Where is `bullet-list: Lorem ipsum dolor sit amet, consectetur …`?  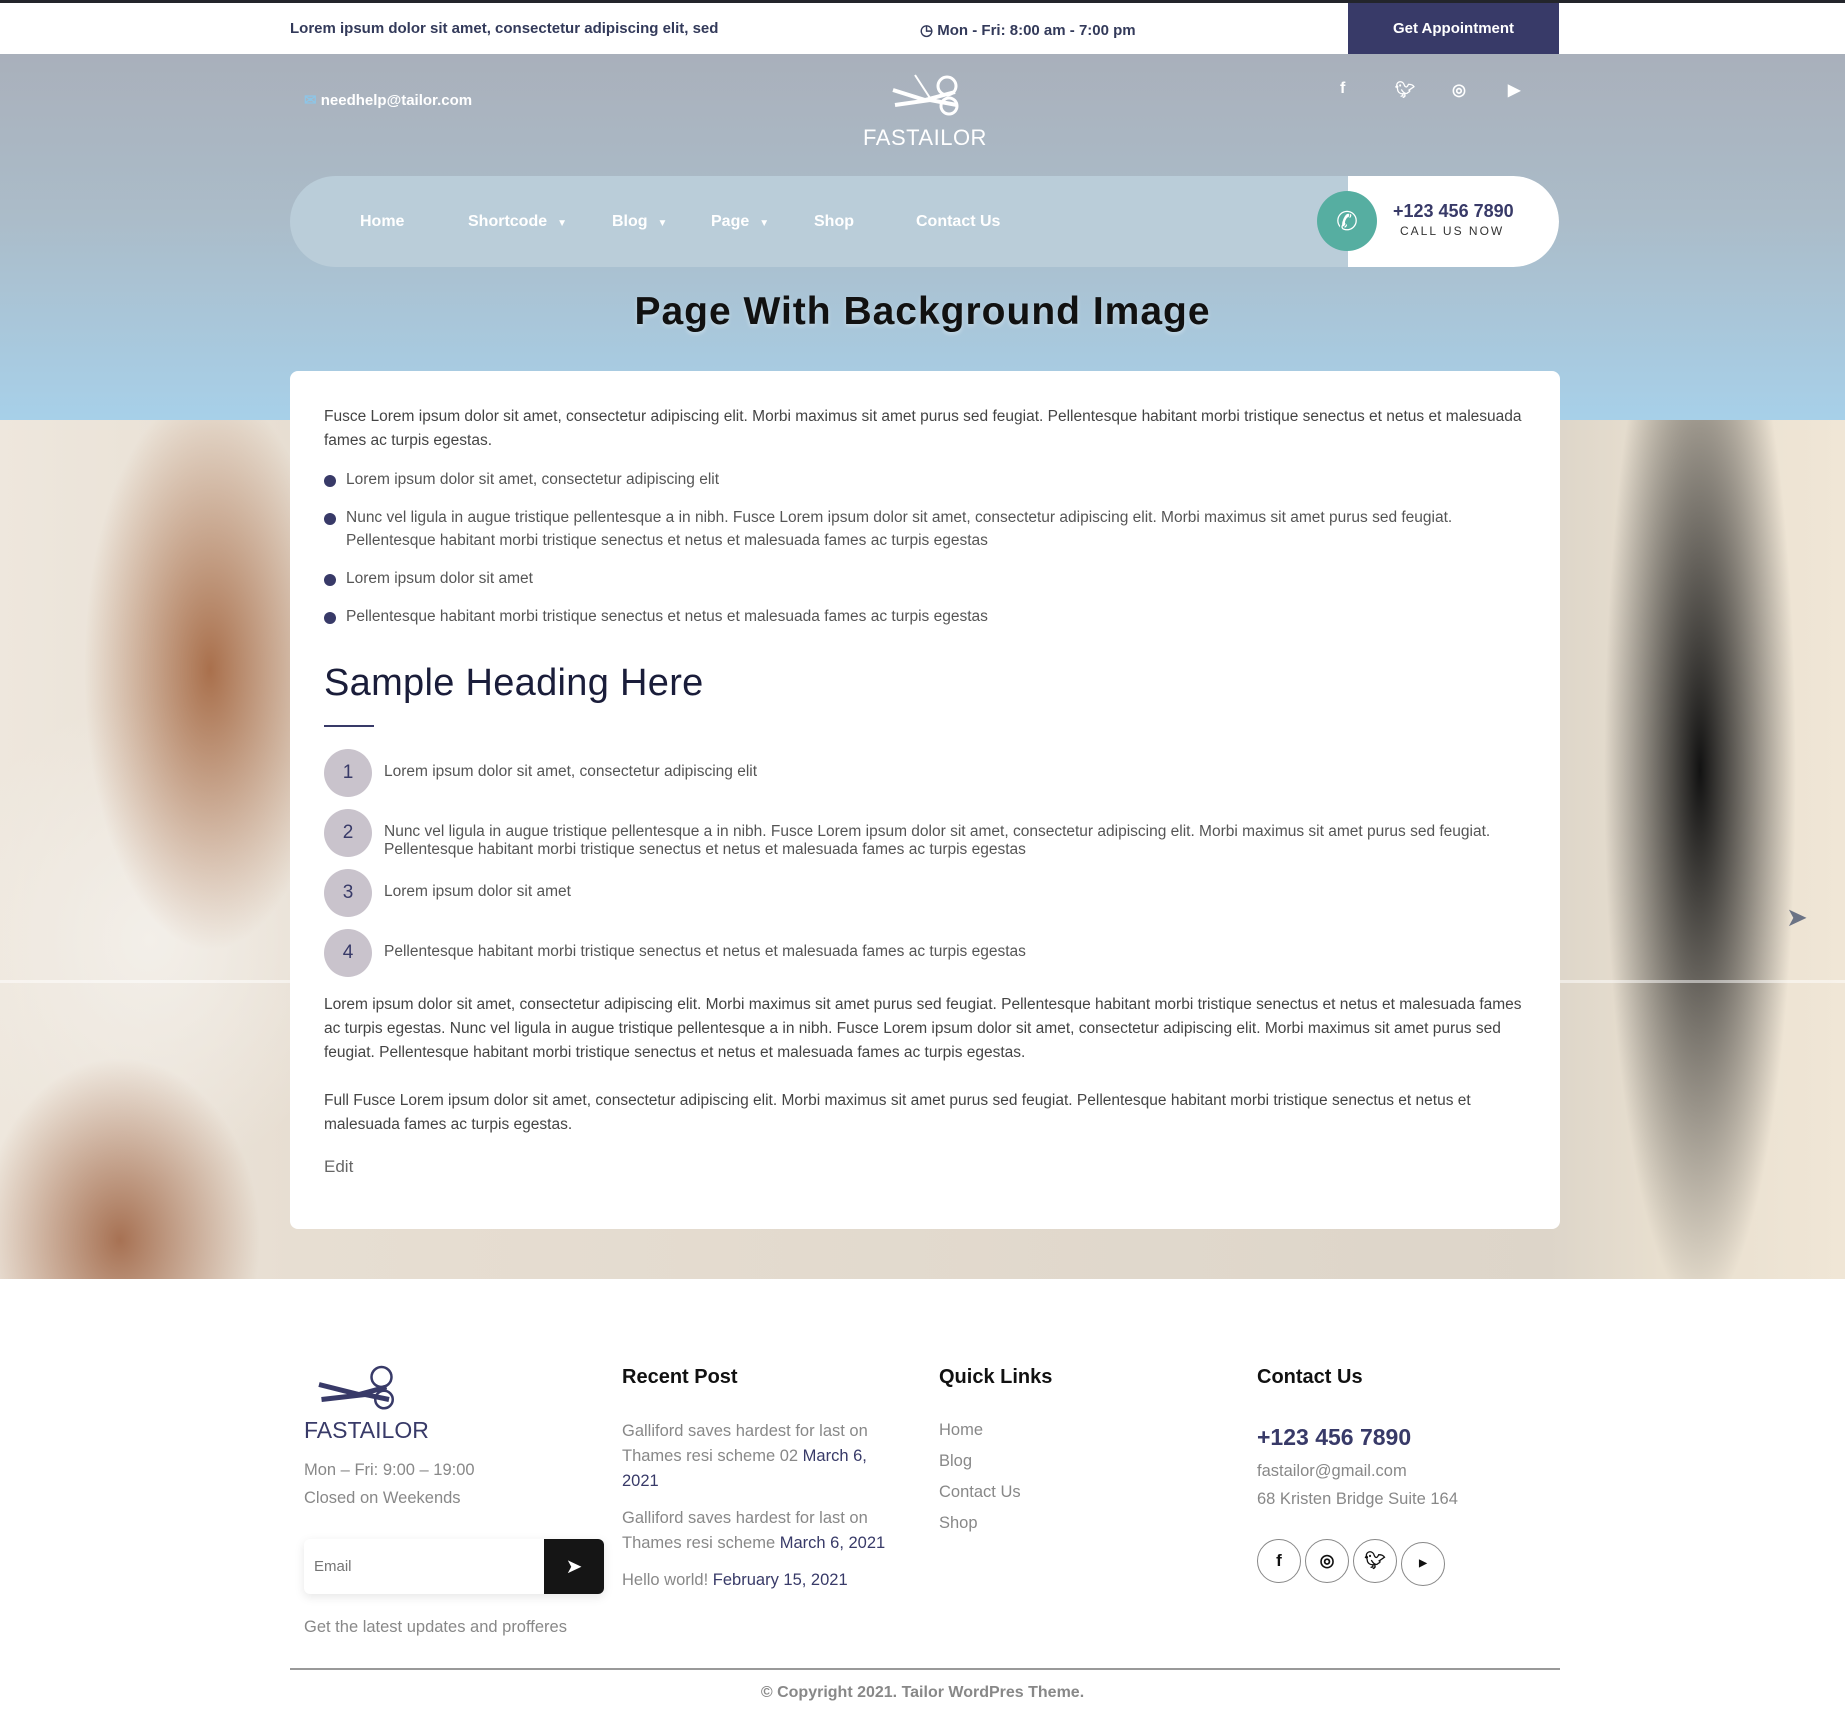
bullet-list: Lorem ipsum dolor sit amet, consectetur … is located at coordinates (925, 548).